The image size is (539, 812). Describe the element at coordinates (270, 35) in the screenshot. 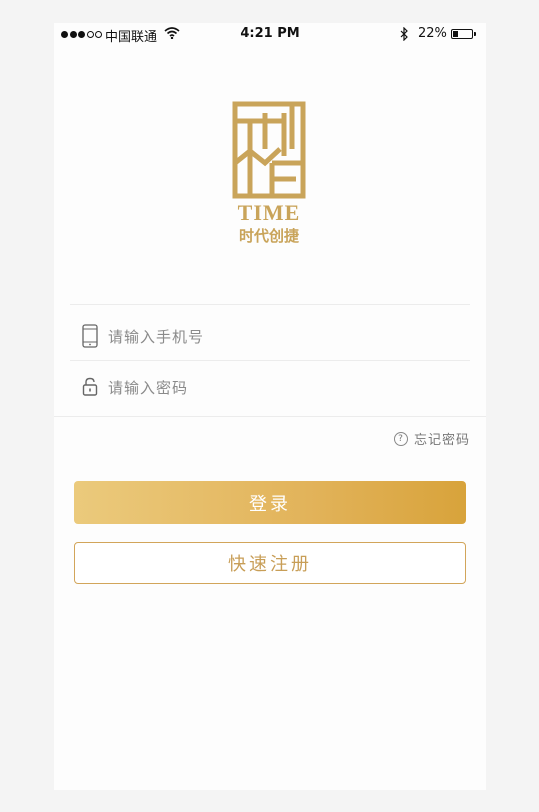

I see `status-bar: 中国联通 4:21 PM 22%` at that location.